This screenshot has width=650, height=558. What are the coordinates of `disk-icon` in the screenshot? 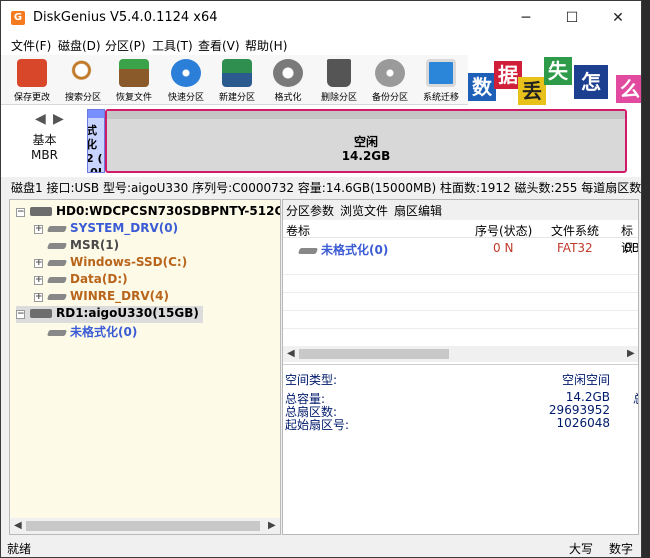 It's located at (41, 313).